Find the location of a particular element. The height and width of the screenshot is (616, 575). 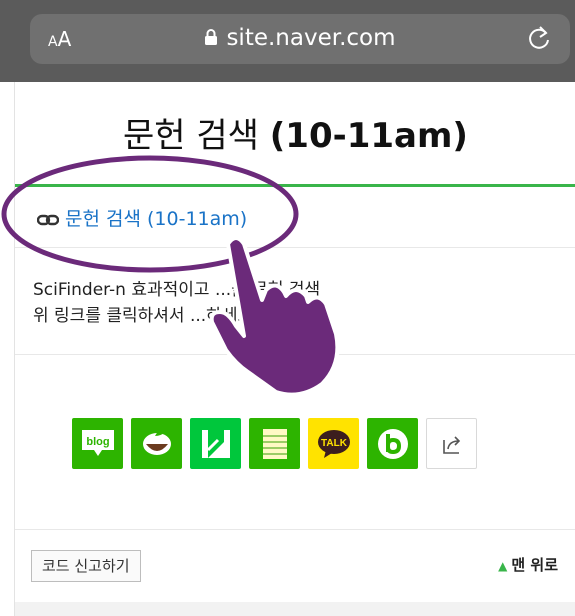

document-link: 문헌 검색 (10-11am) is located at coordinates (141, 217).